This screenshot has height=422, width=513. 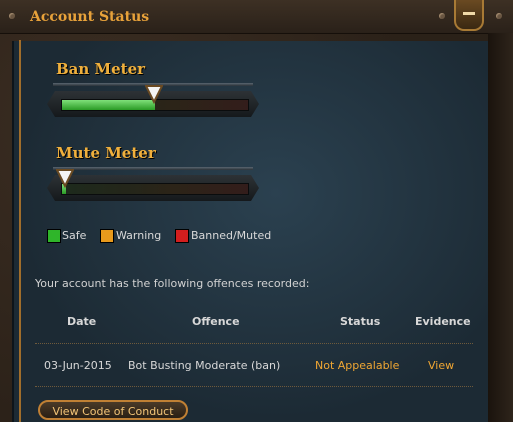 What do you see at coordinates (154, 95) in the screenshot?
I see `ban-meter-marker-icon` at bounding box center [154, 95].